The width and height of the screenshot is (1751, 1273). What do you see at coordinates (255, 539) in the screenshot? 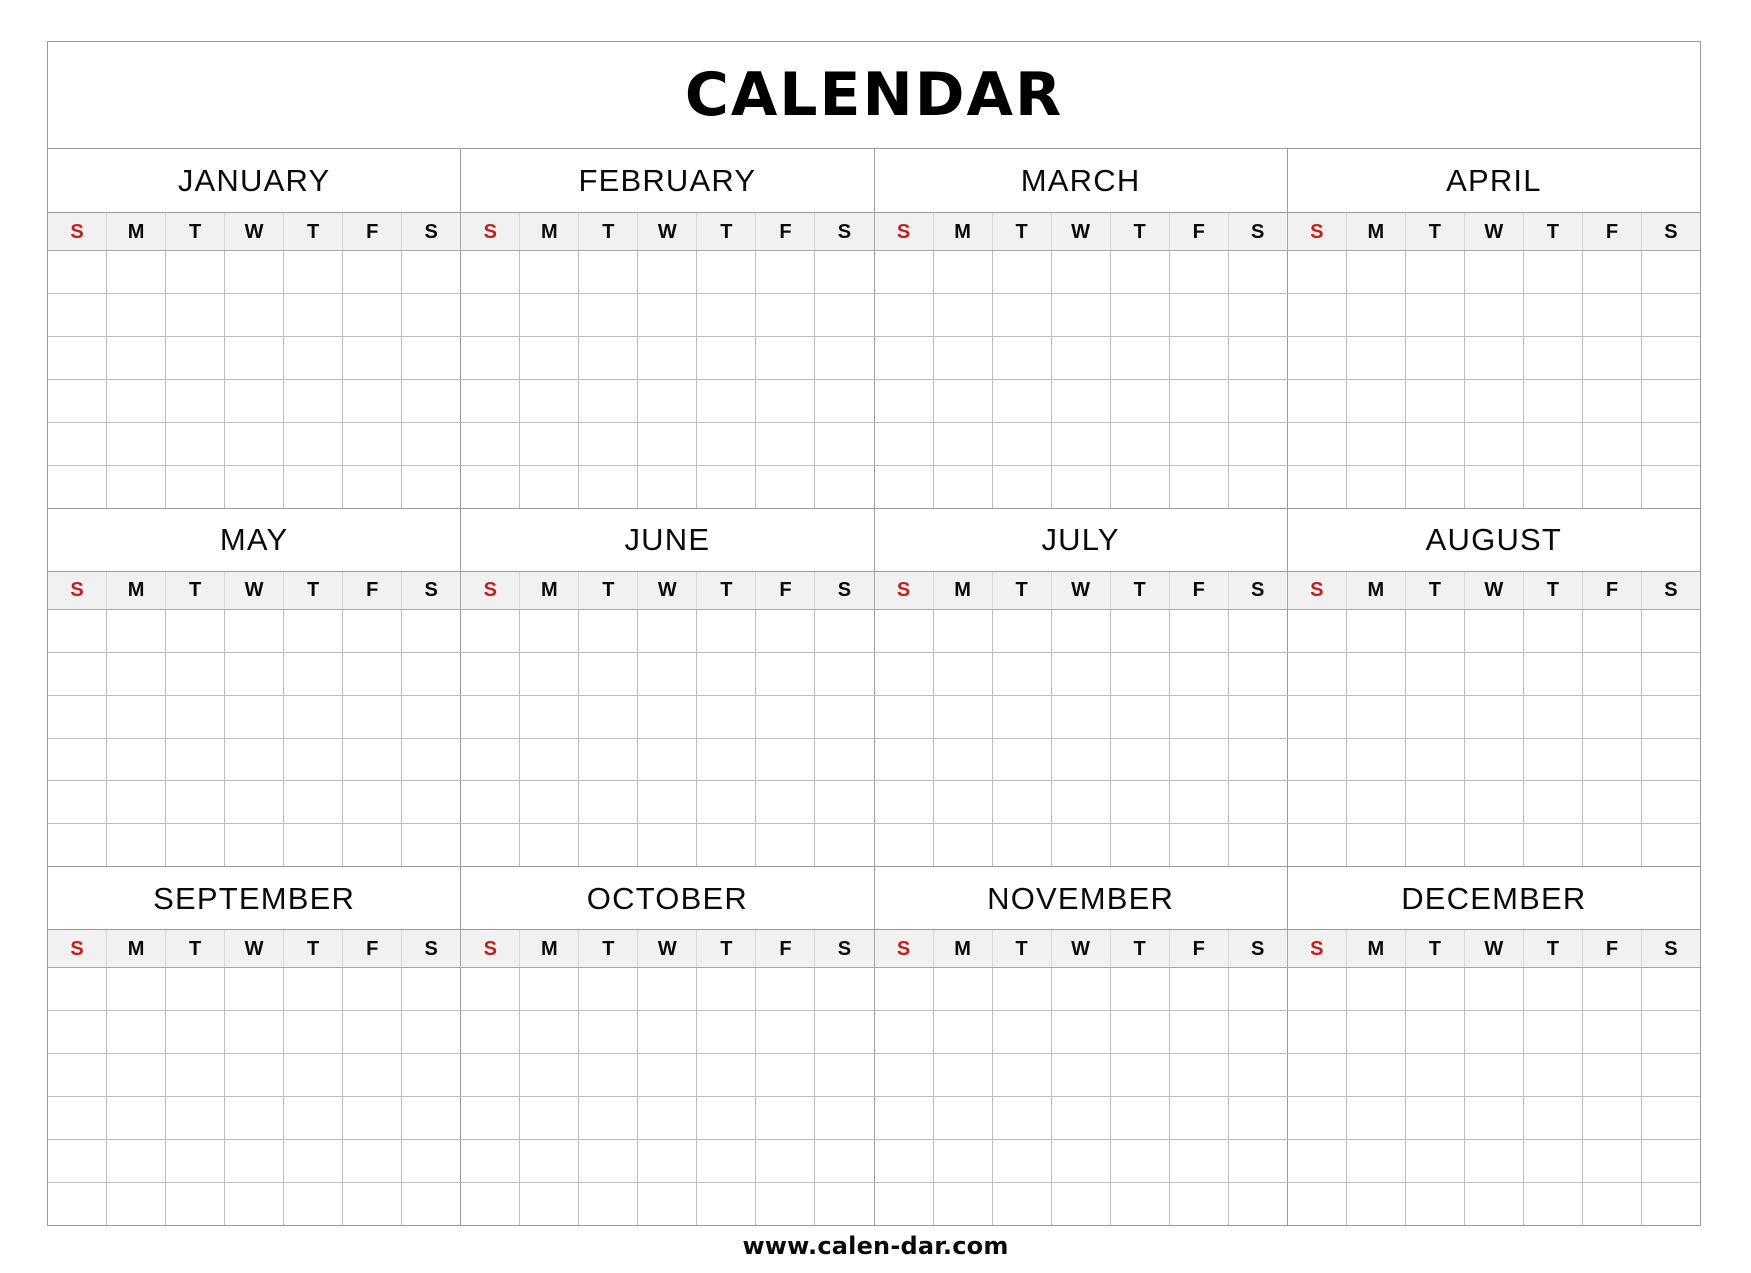
I see `month-header-may: MAY` at bounding box center [255, 539].